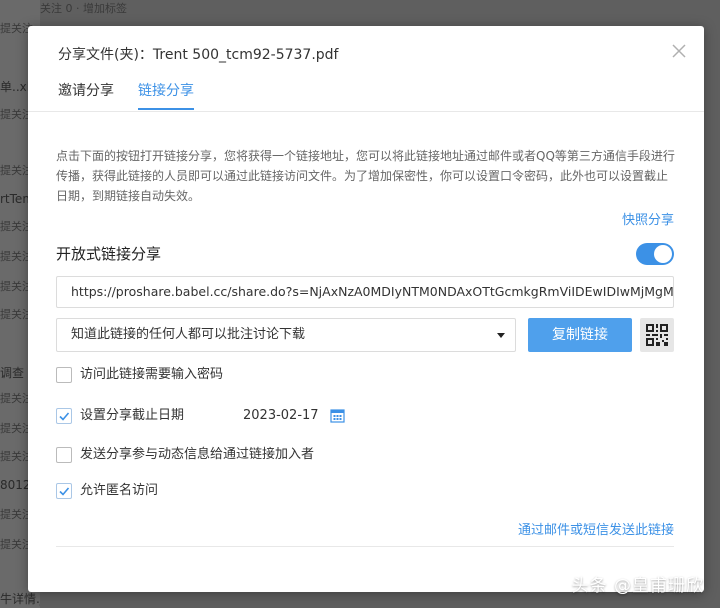  Describe the element at coordinates (132, 415) in the screenshot. I see `expire-option-label: 设置分享截止日期` at that location.